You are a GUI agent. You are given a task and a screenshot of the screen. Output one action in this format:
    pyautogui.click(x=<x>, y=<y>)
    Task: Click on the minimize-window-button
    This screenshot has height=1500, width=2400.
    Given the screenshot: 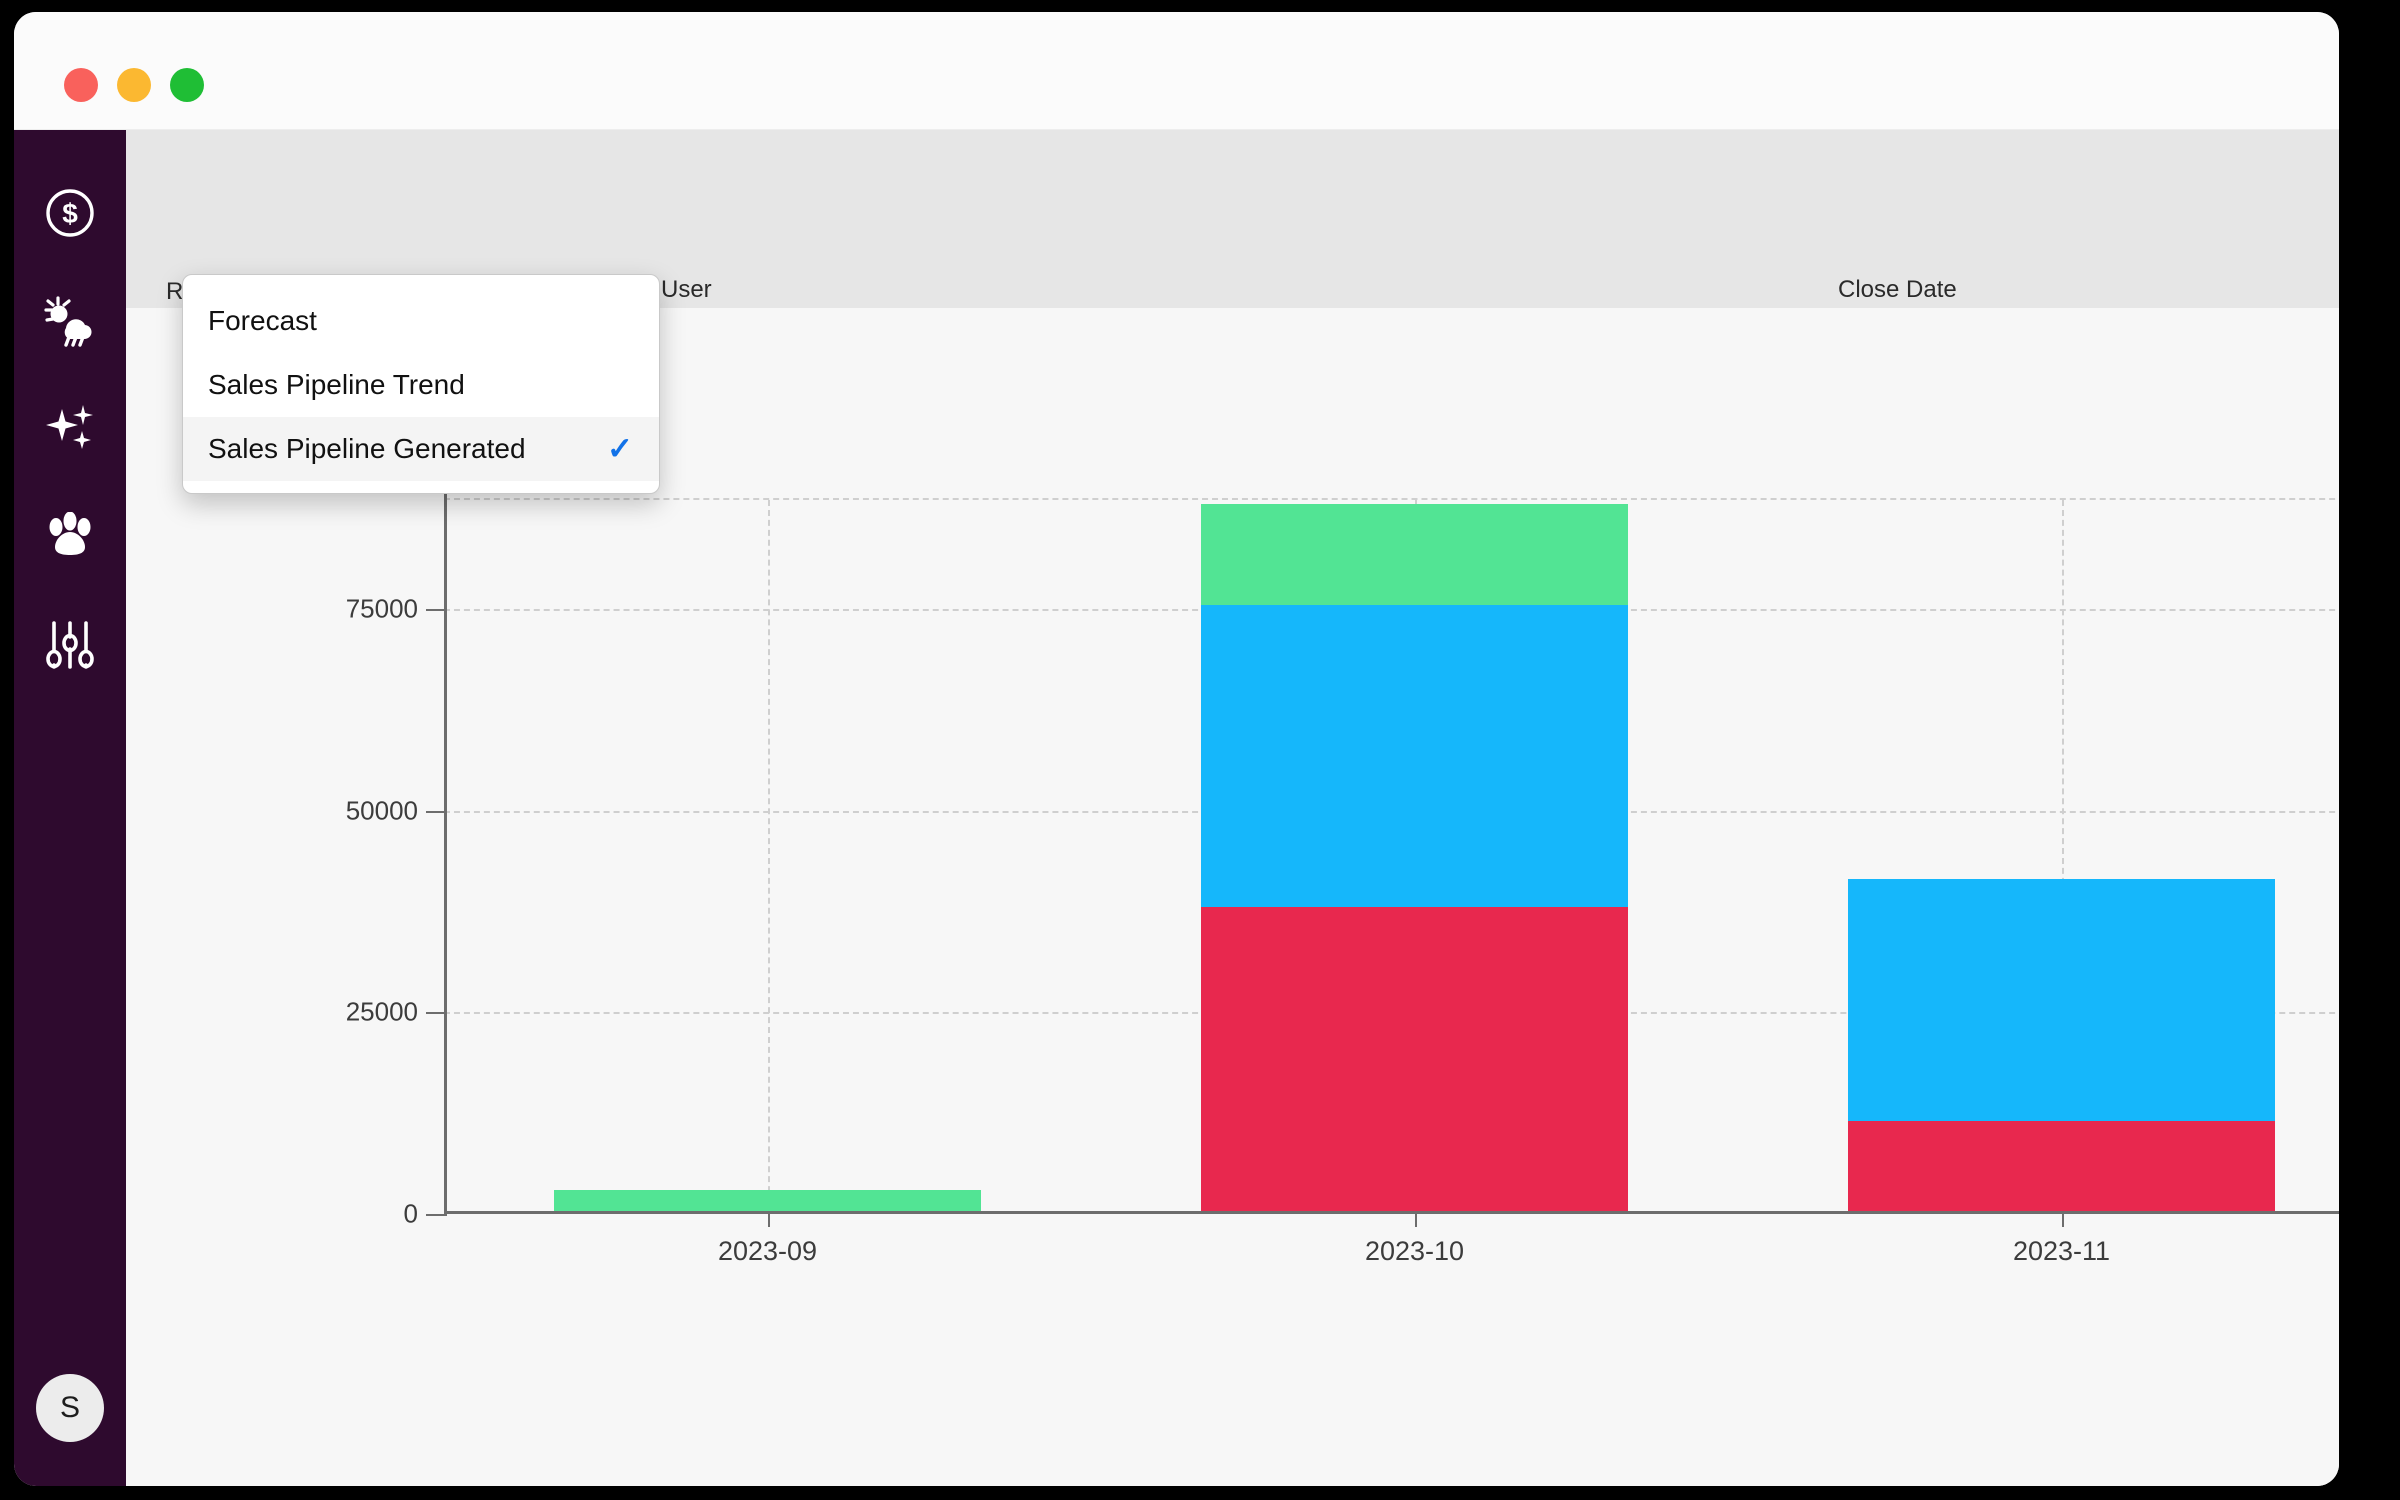 What is the action you would take?
    pyautogui.click(x=134, y=85)
    